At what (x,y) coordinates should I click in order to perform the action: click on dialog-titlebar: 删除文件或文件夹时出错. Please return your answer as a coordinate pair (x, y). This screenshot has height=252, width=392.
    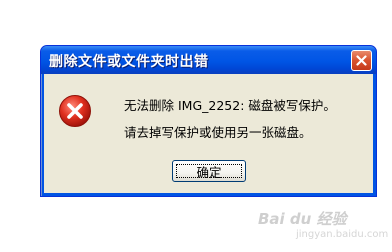
    Looking at the image, I should click on (208, 60).